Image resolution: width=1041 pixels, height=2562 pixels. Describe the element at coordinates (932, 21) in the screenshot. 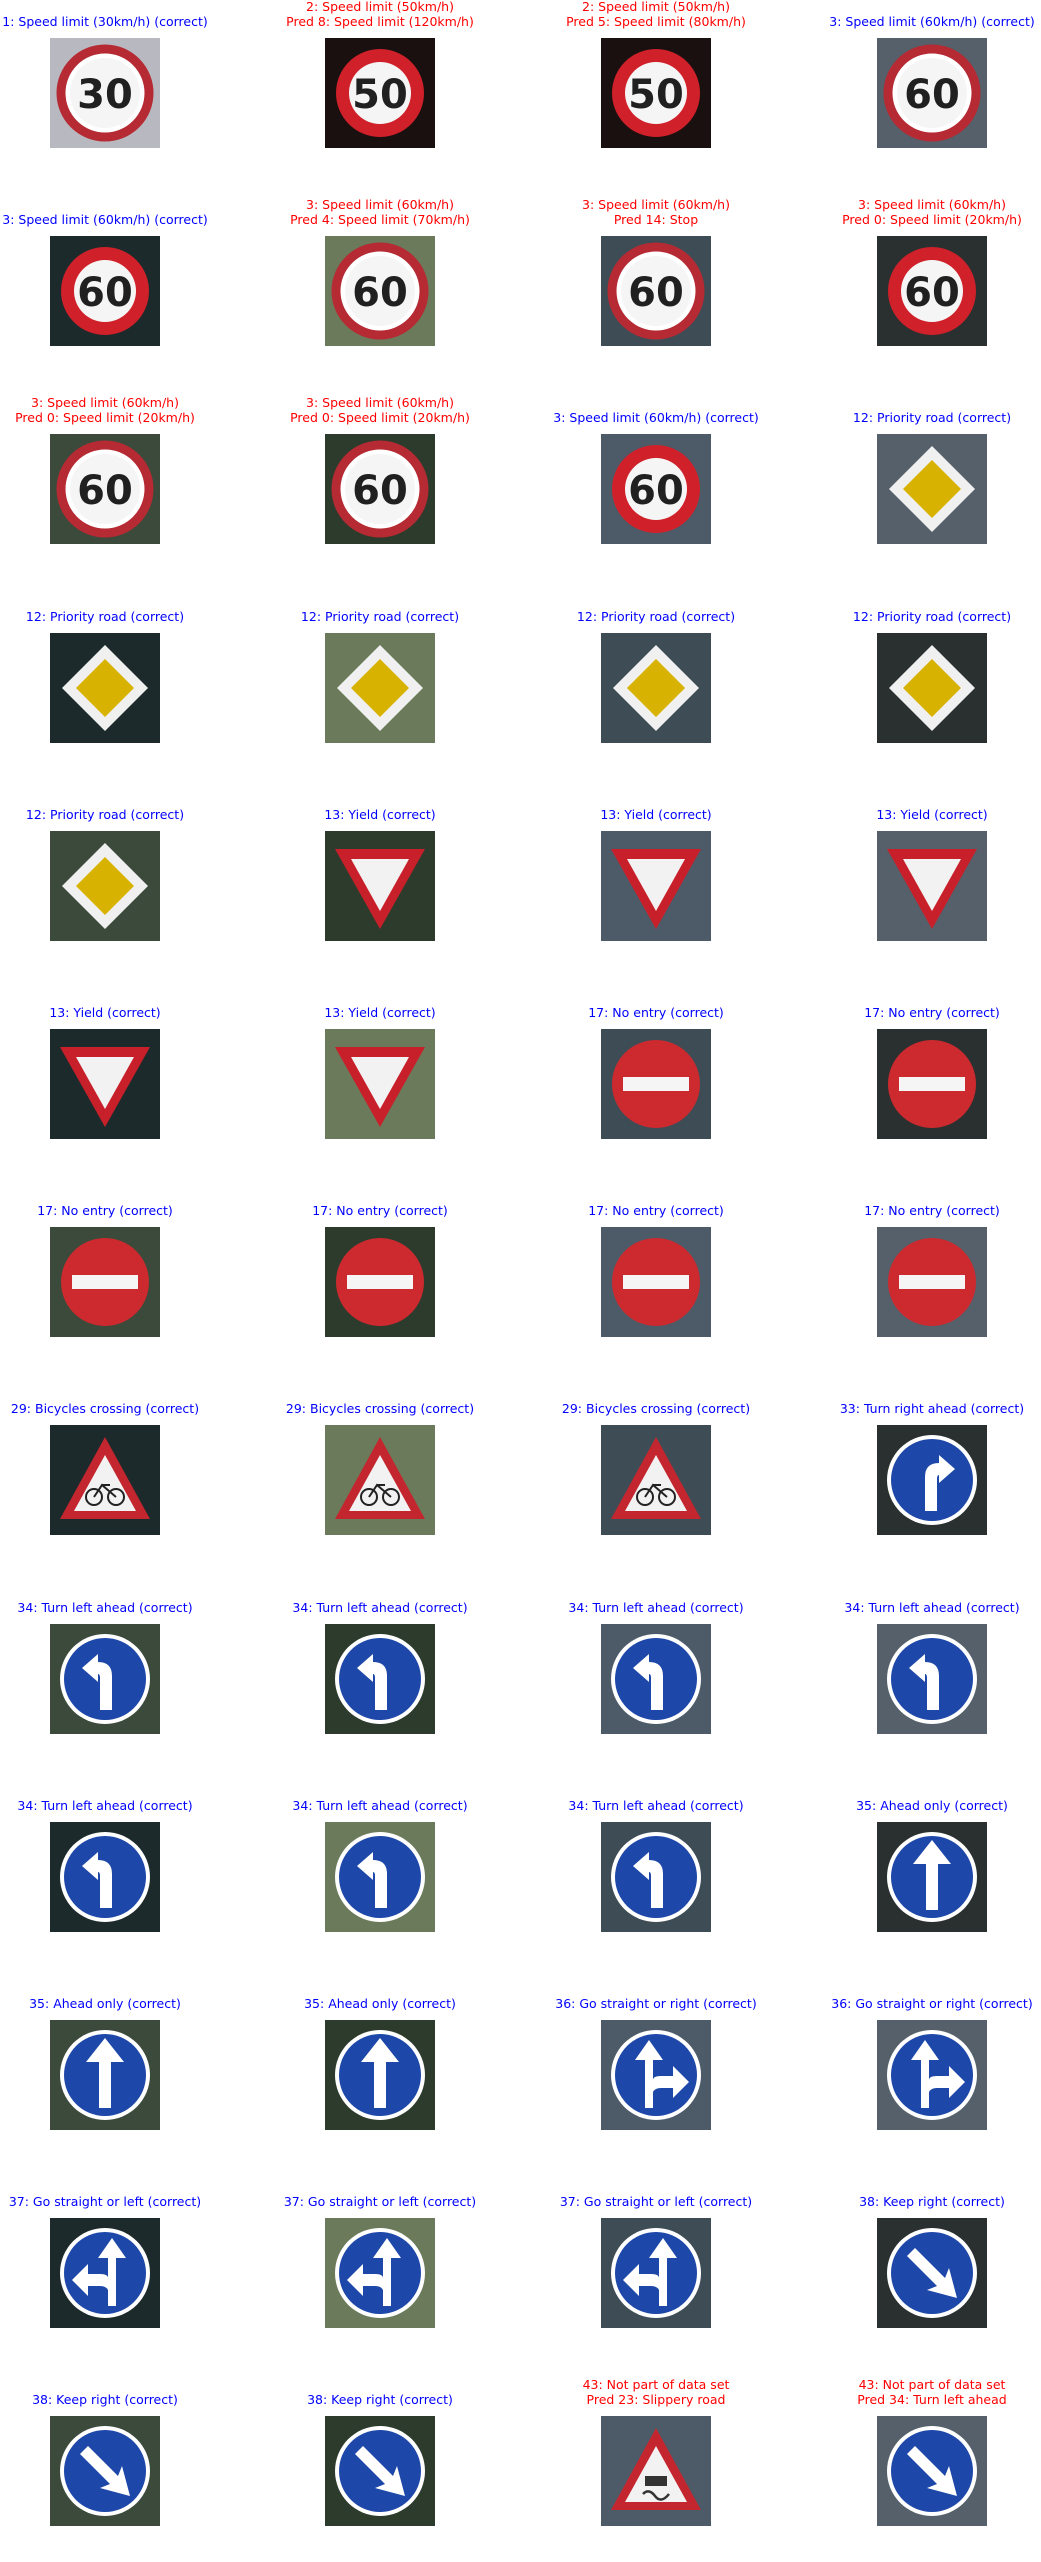

I see `true-label-text: 3: Speed limit (60km/h) (correct)` at that location.